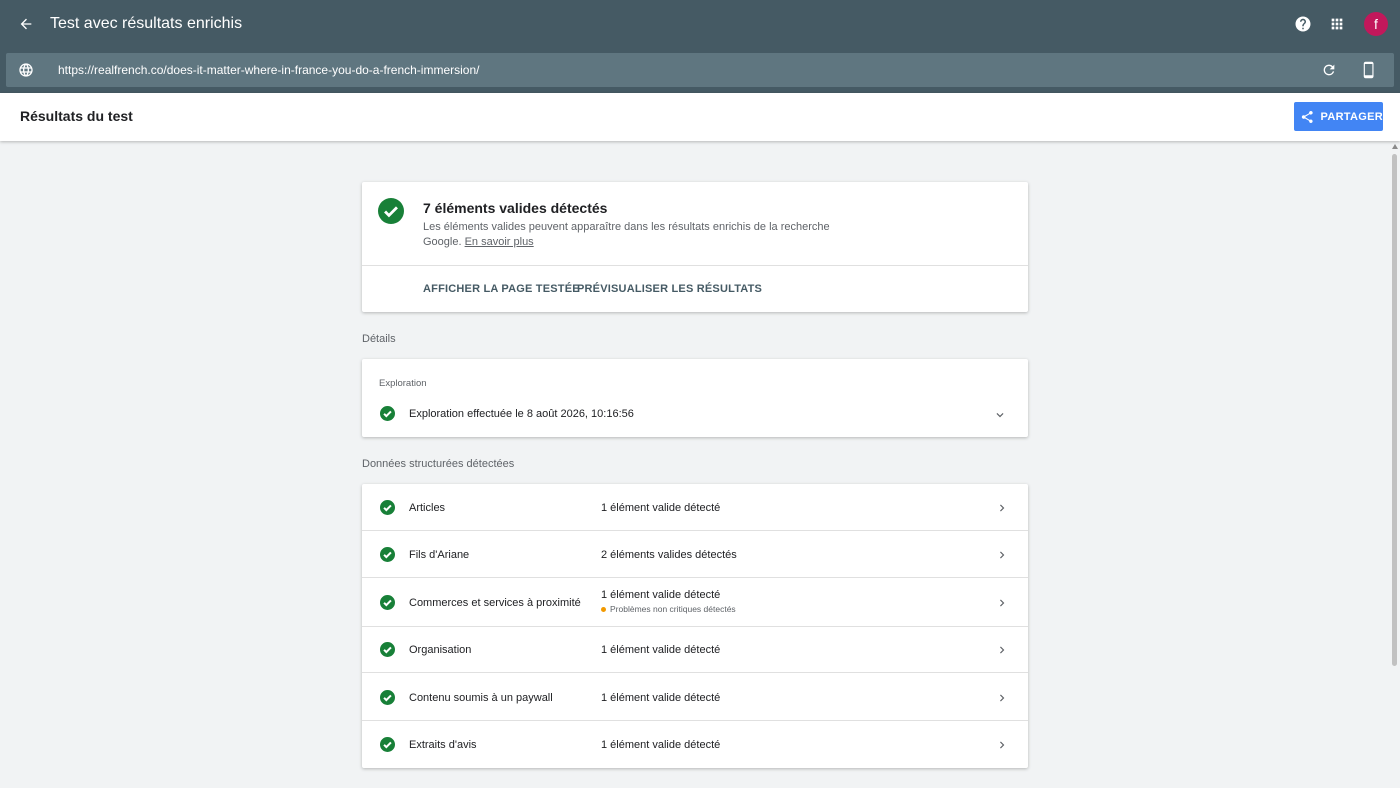 This screenshot has height=788, width=1400. What do you see at coordinates (700, 117) in the screenshot?
I see `results-header: Résultats du test PARTAGER` at bounding box center [700, 117].